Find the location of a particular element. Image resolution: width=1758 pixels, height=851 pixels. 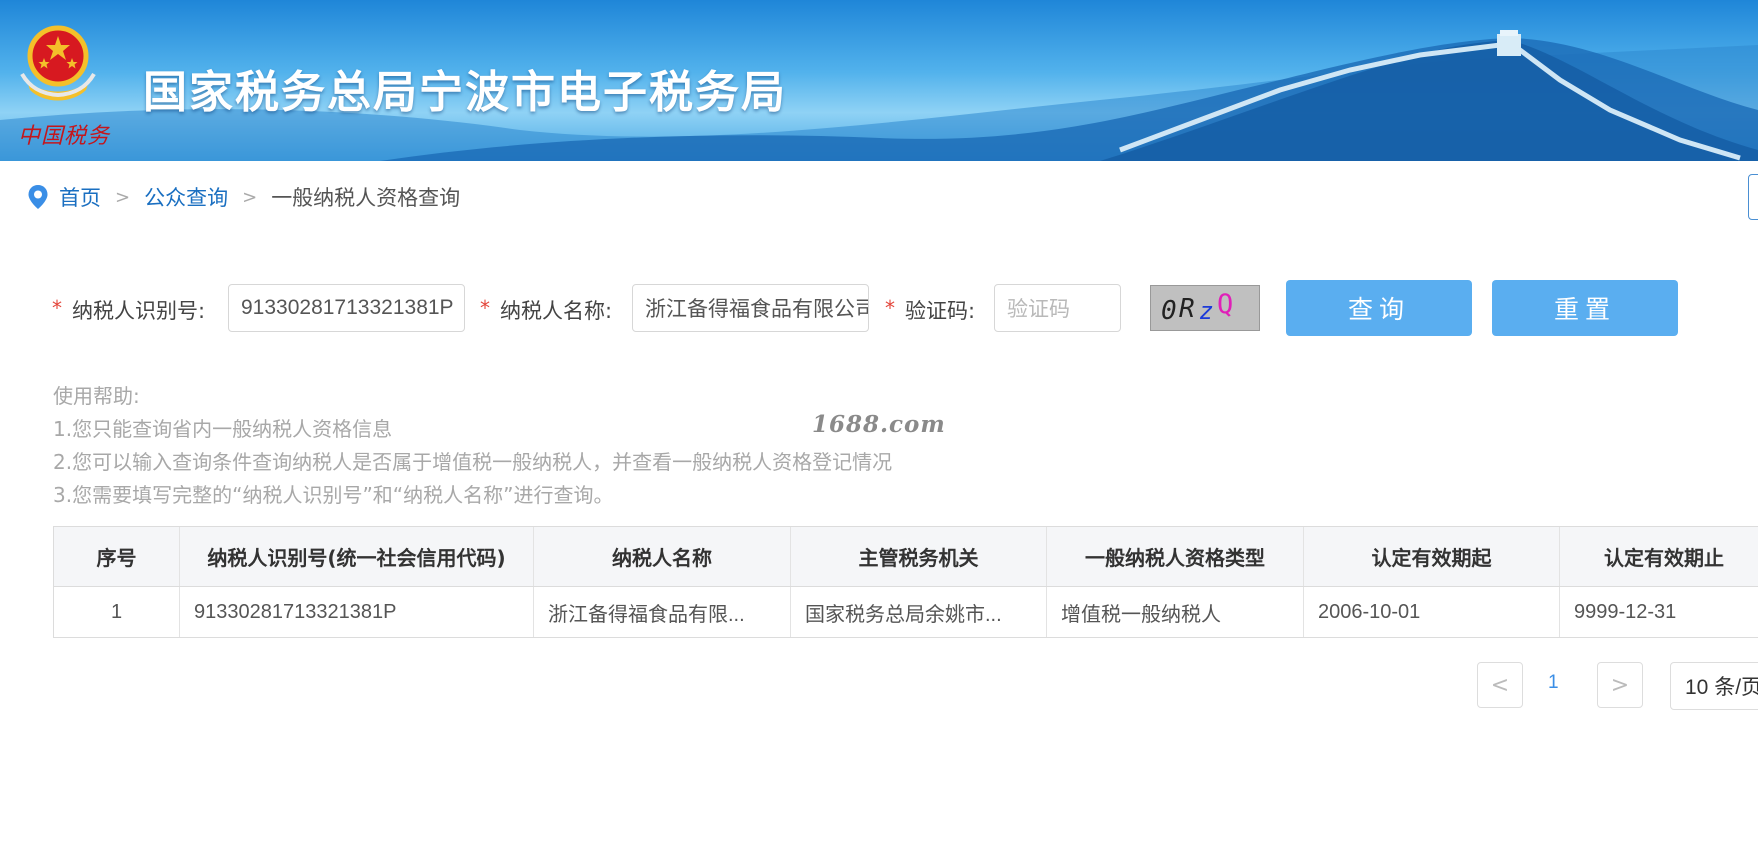

chevron-right-icon: > is located at coordinates (1620, 685).